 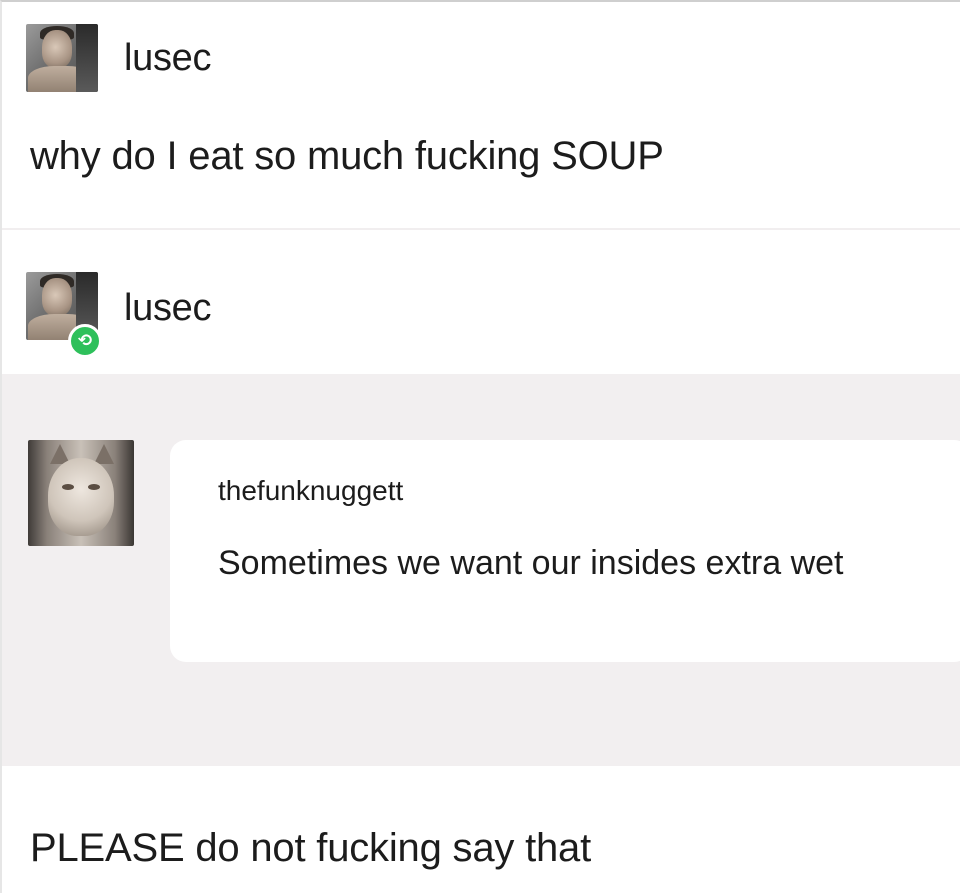 I want to click on post-divider, so click(x=481, y=229).